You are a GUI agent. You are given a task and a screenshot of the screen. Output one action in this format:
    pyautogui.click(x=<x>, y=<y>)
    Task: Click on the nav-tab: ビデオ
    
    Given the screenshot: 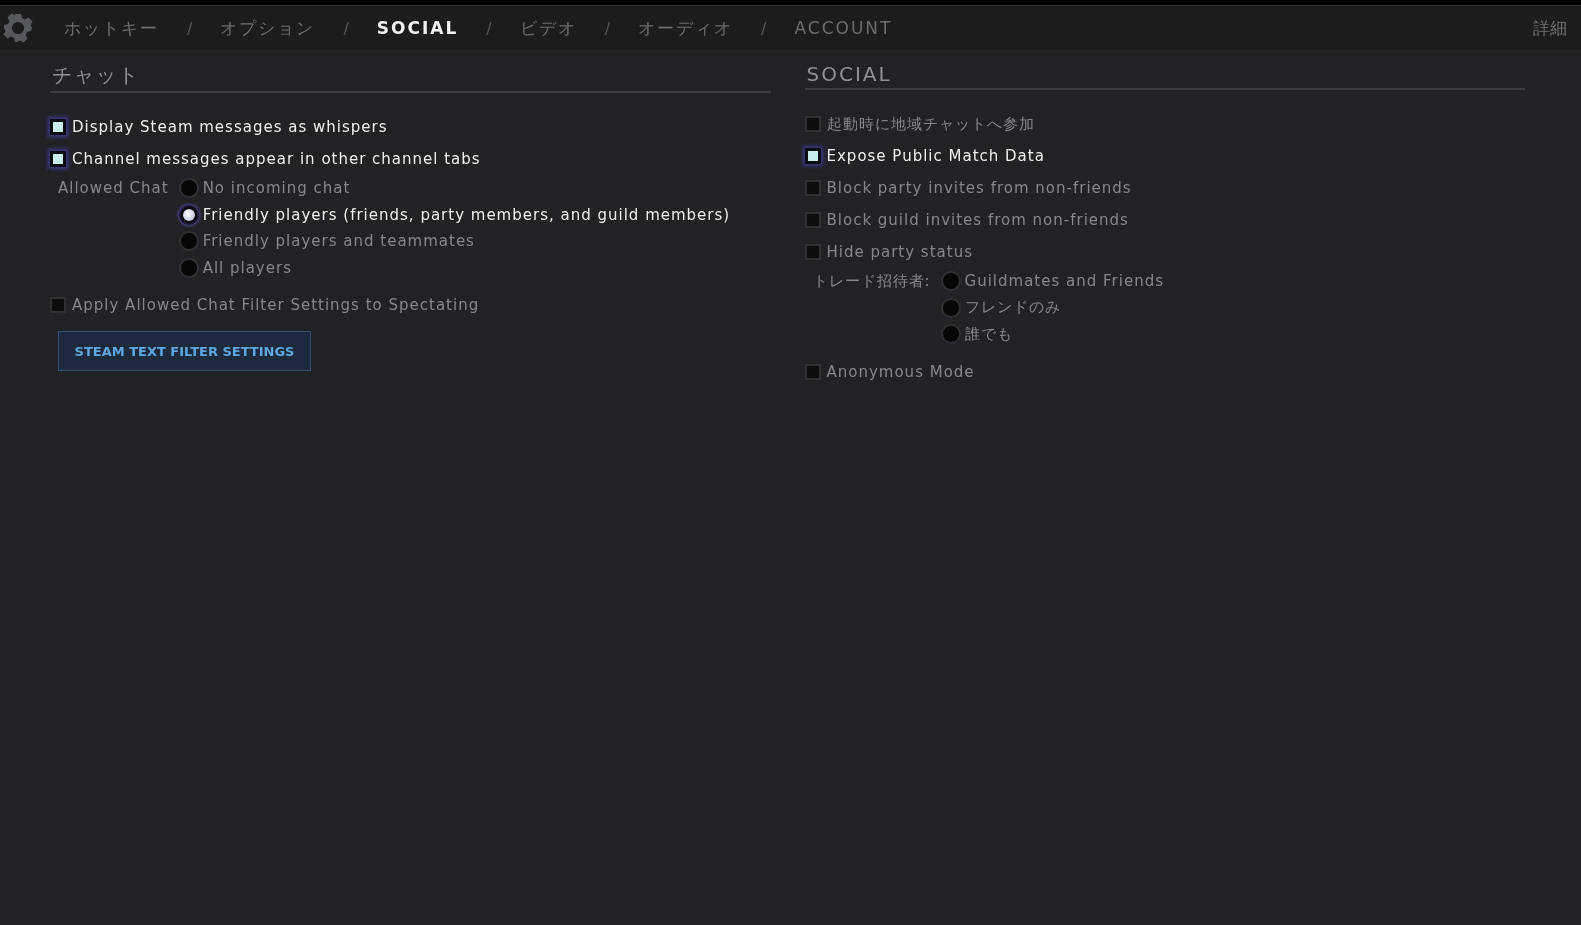 What is the action you would take?
    pyautogui.click(x=548, y=28)
    